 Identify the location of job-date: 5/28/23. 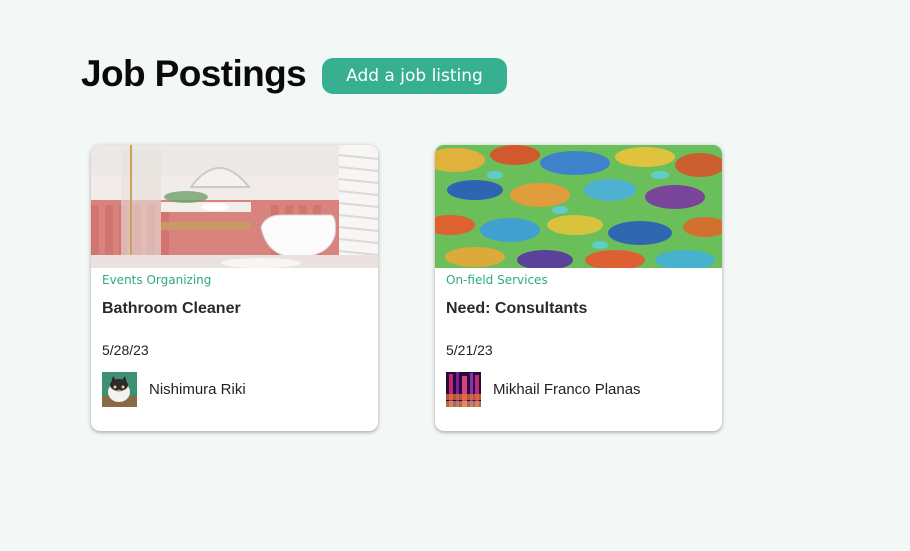
(125, 350).